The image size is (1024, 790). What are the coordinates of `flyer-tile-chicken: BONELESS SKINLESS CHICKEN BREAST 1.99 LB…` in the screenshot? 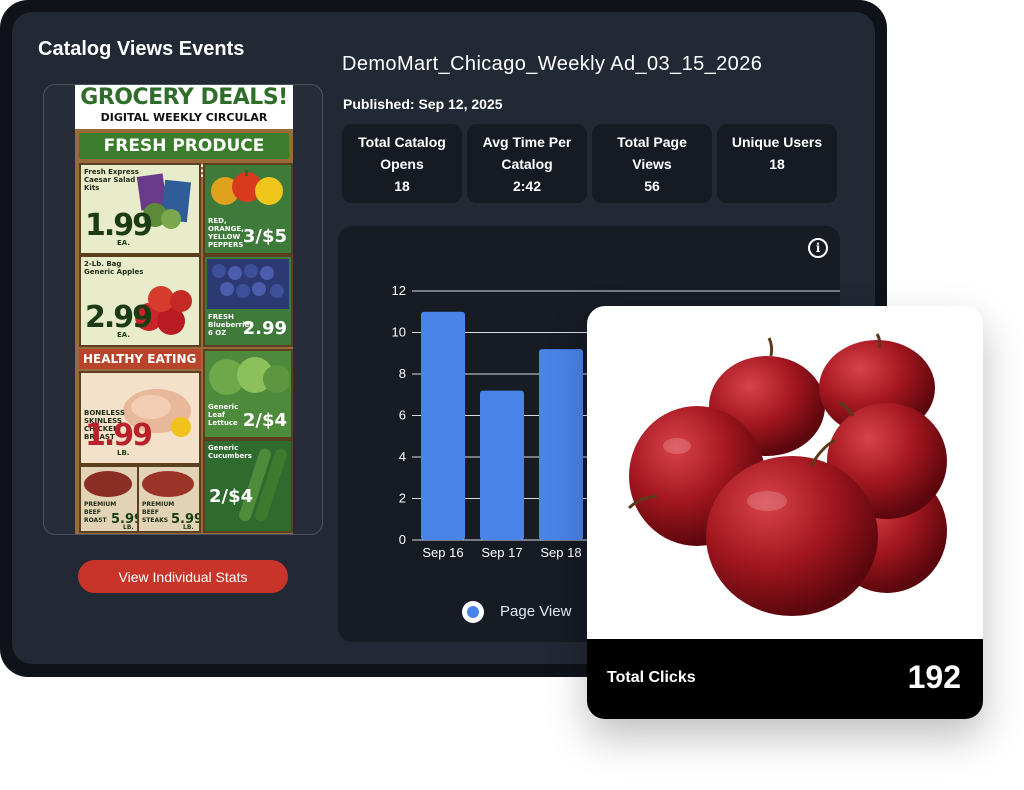 It's located at (140, 418).